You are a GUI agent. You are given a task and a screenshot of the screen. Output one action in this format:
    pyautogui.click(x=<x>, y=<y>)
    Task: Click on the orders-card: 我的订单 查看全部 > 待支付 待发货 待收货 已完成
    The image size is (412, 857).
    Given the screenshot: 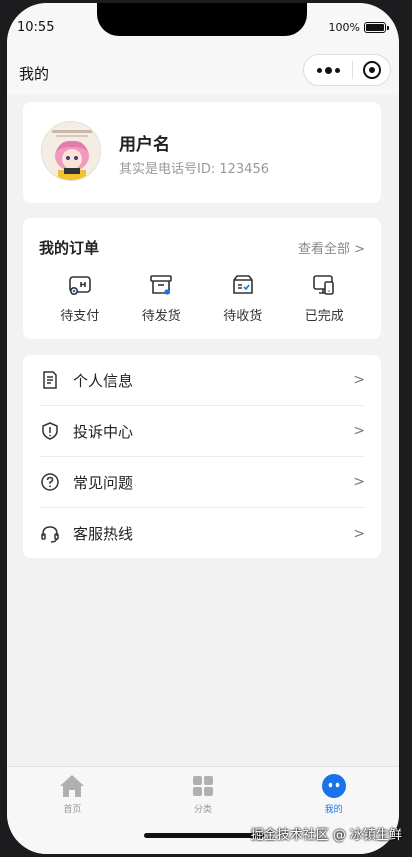 What is the action you would take?
    pyautogui.click(x=202, y=278)
    